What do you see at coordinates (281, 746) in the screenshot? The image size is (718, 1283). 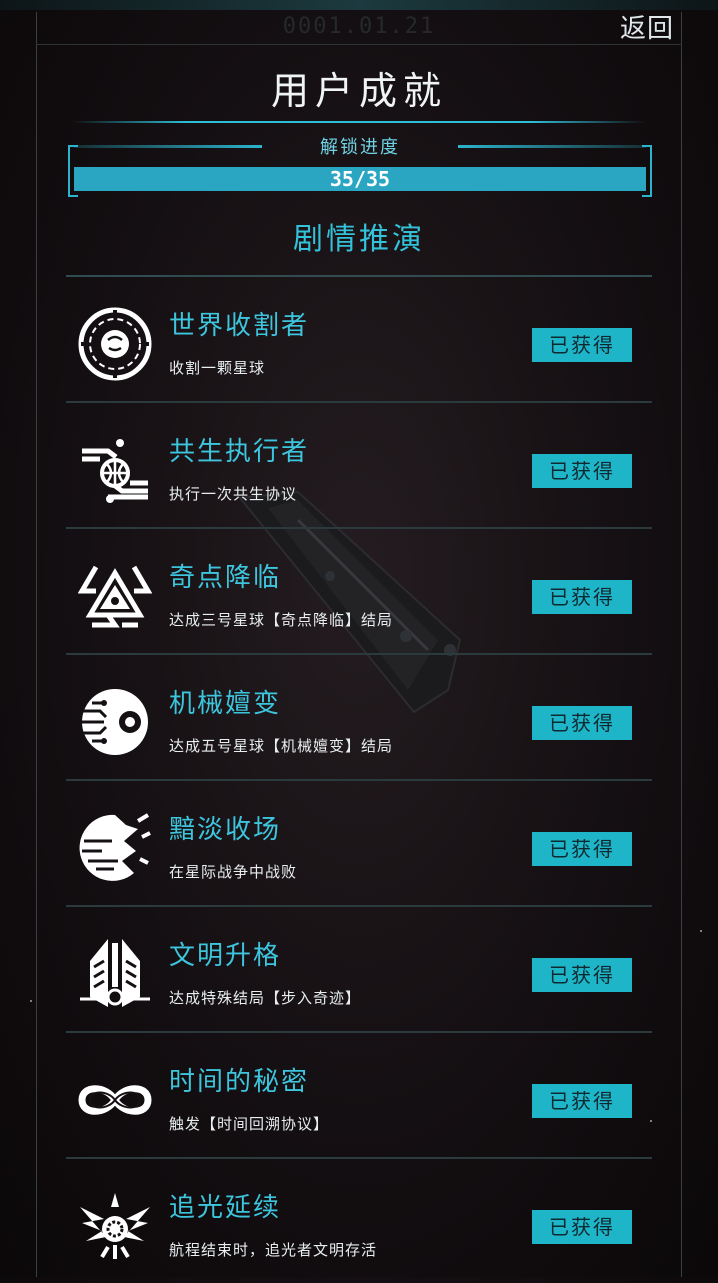 I see `achievement-desc: 达成五号星球【机械嬗变】结局` at bounding box center [281, 746].